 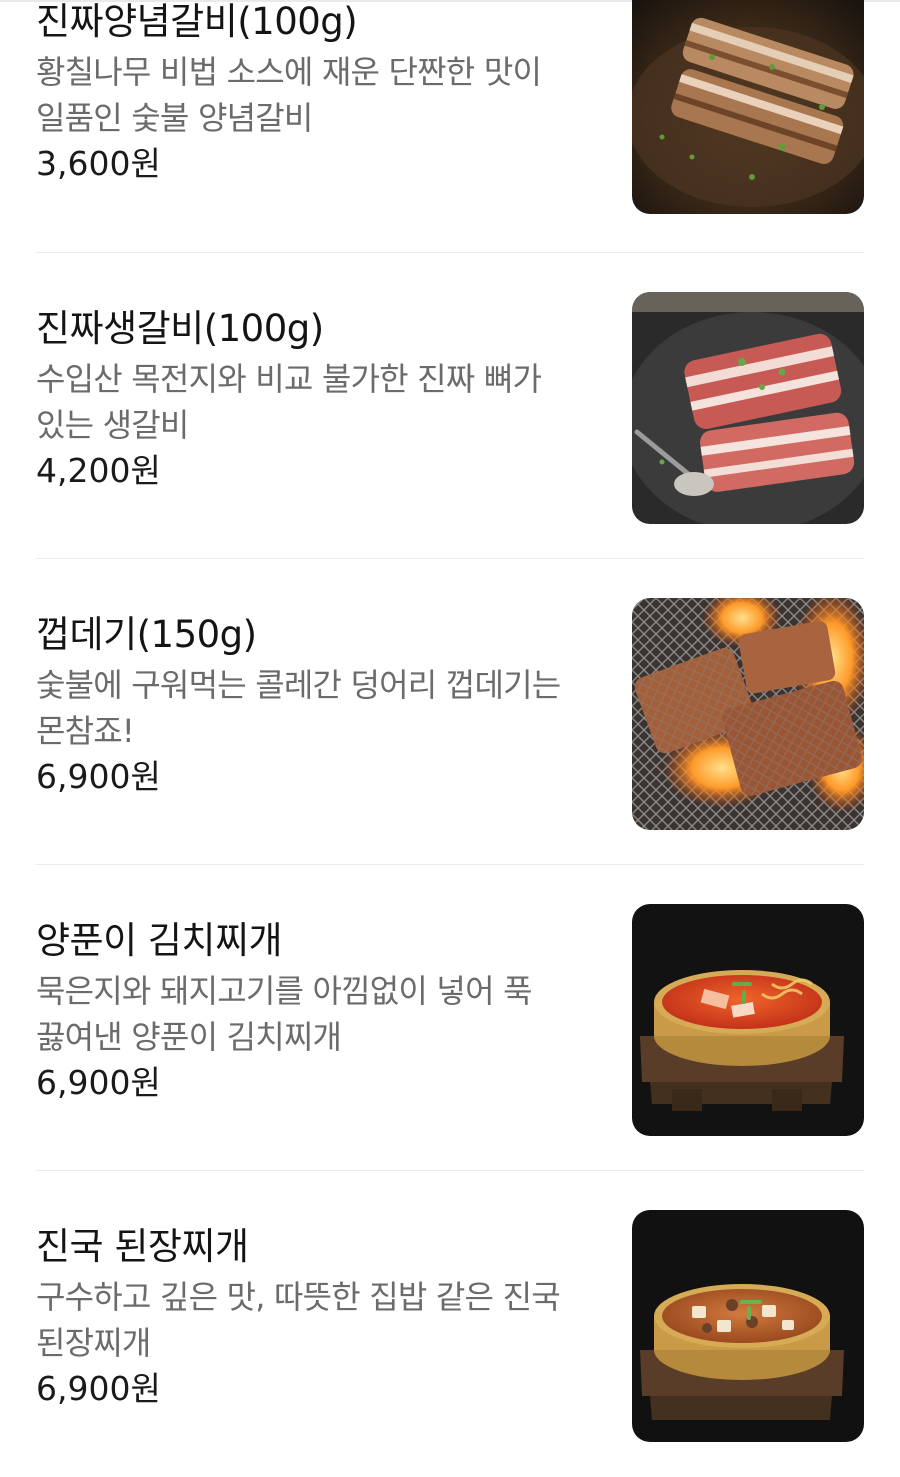 What do you see at coordinates (142, 1246) in the screenshot?
I see `menu-item-name: 진국 된장찌개` at bounding box center [142, 1246].